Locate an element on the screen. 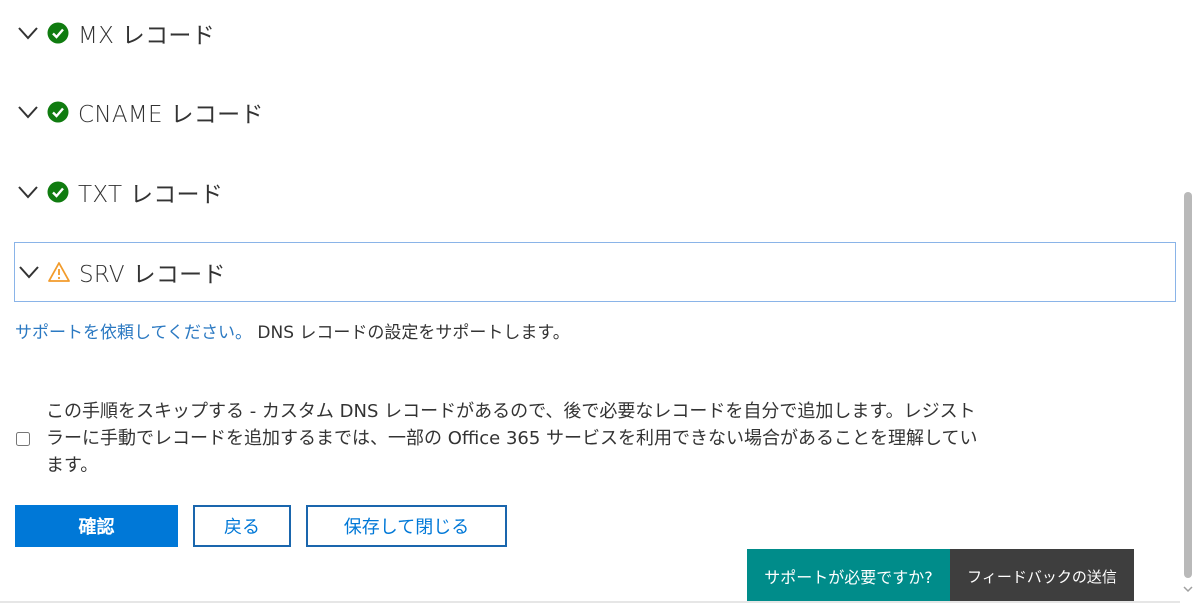 This screenshot has height=603, width=1200. warning-triangle-icon is located at coordinates (59, 272).